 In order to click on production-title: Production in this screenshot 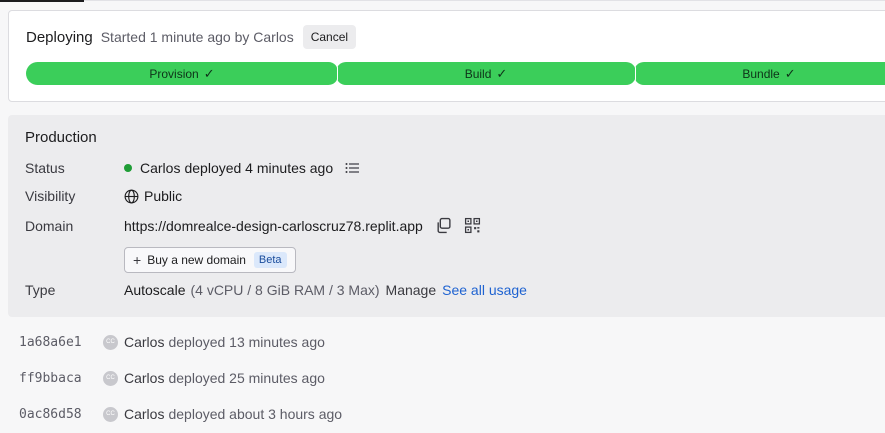, I will do `click(61, 137)`.